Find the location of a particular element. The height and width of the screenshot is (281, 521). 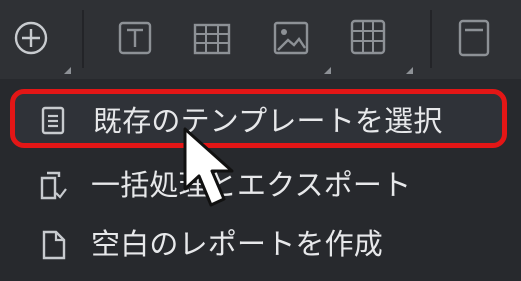

menu-item-label: 既存のテンプレートを選択 is located at coordinates (268, 121).